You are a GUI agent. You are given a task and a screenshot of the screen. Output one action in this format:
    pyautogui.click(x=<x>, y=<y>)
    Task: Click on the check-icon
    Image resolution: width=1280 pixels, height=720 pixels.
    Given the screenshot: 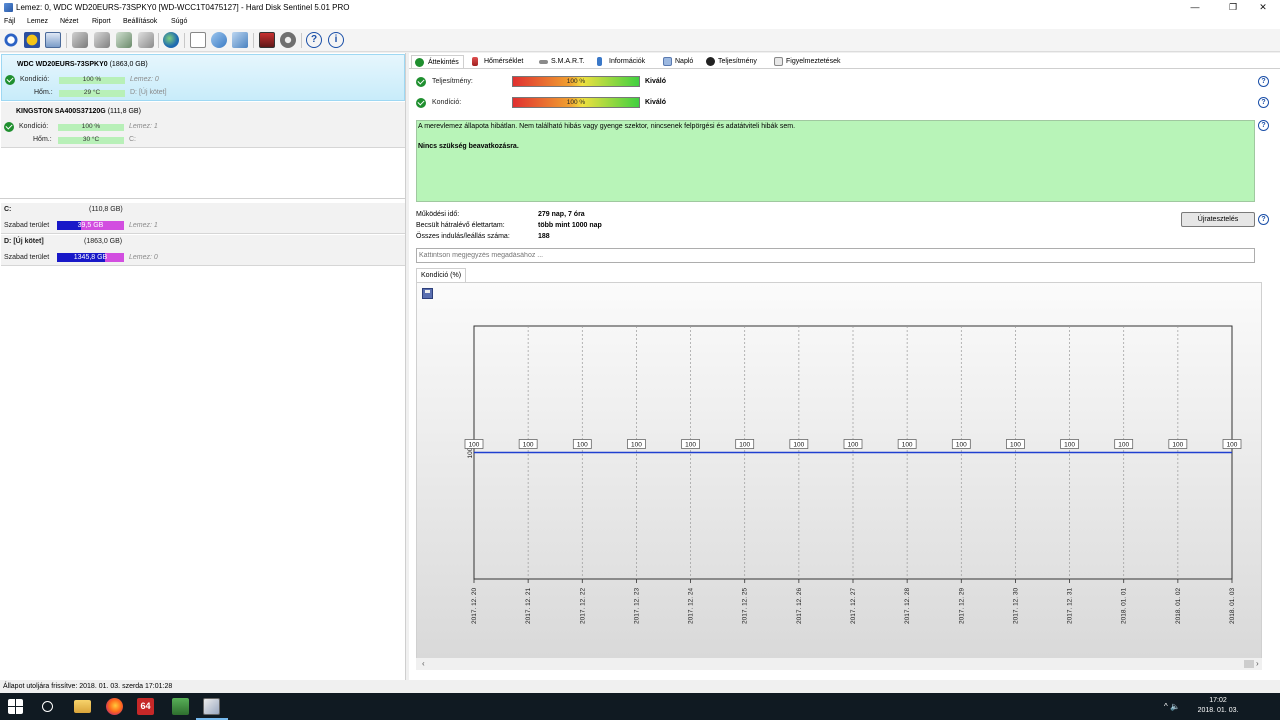 What is the action you would take?
    pyautogui.click(x=9, y=127)
    